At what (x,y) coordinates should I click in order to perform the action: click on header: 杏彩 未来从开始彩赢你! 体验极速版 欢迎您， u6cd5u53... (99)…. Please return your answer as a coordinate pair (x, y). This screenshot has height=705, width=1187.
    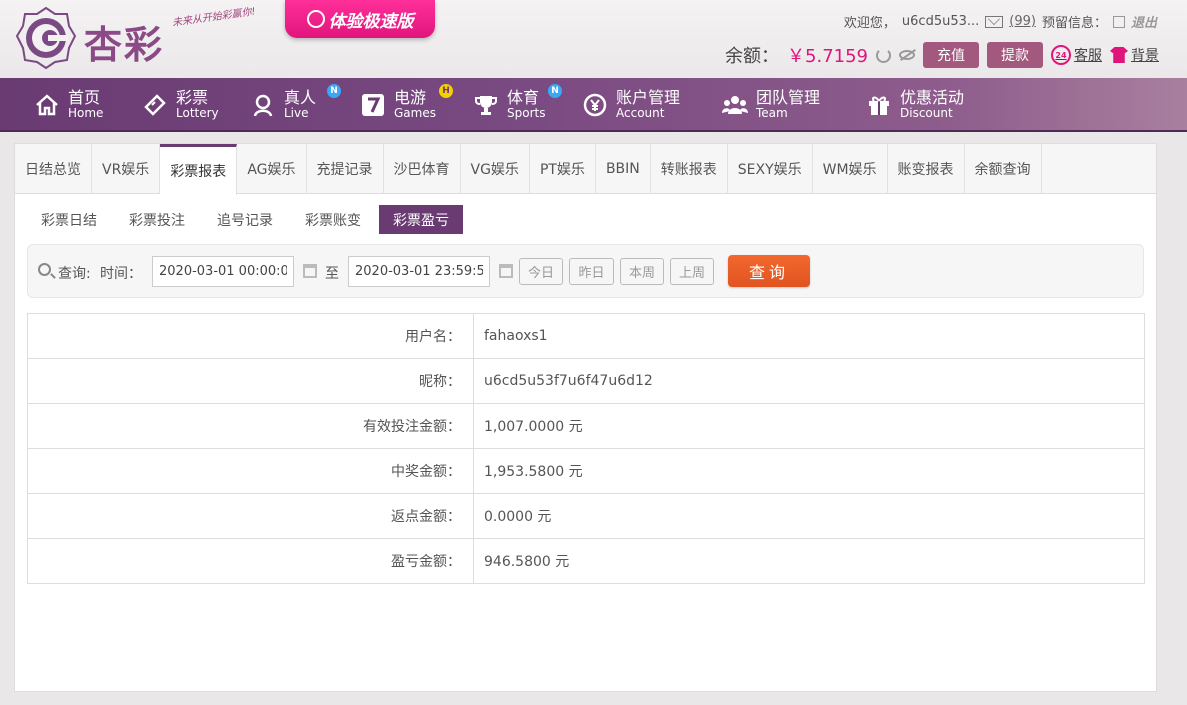
    Looking at the image, I should click on (593, 39).